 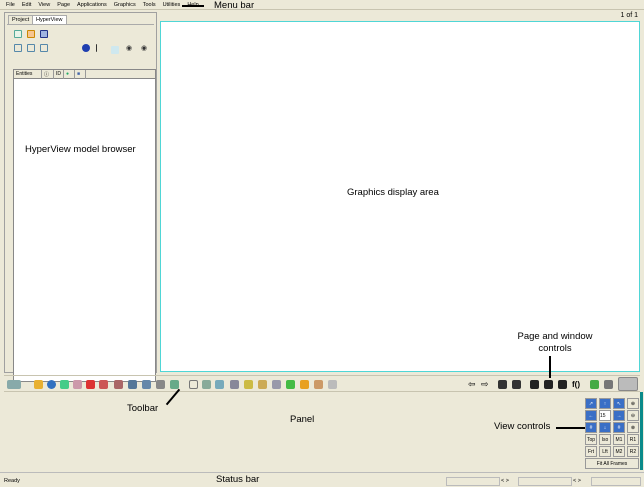 What do you see at coordinates (619, 427) in the screenshot?
I see `fit-model-icon: #` at bounding box center [619, 427].